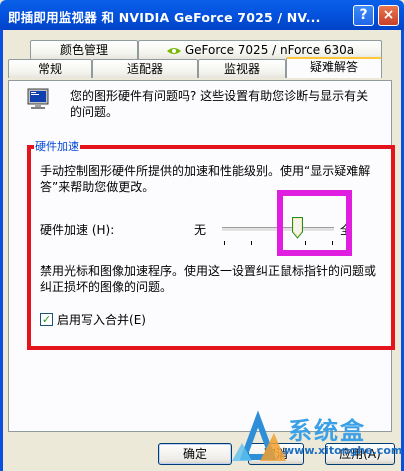 The width and height of the screenshot is (404, 471). I want to click on ok-button: 确定, so click(195, 454).